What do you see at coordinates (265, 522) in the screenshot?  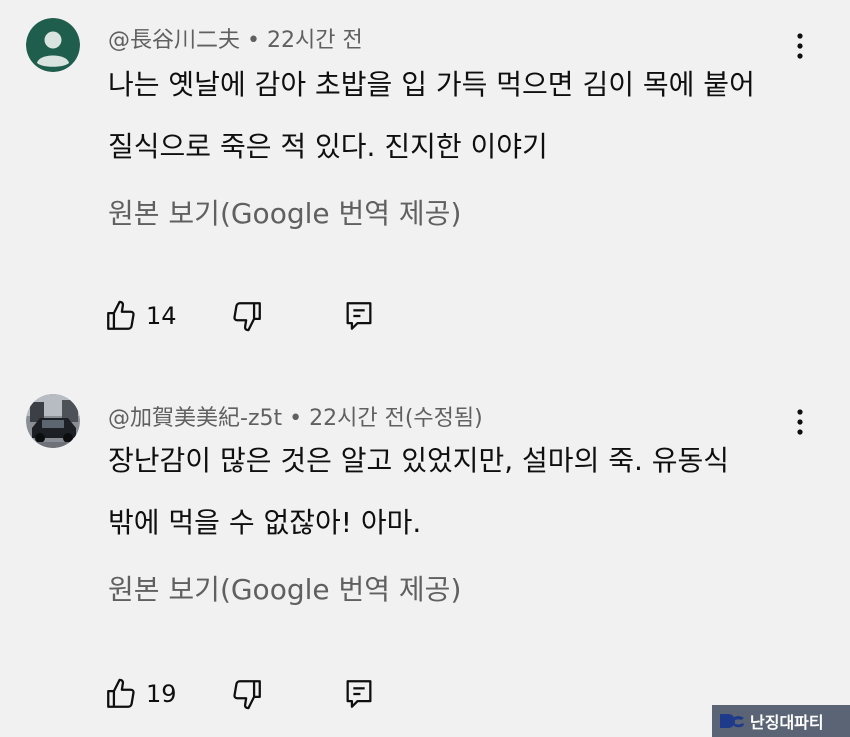 I see `comment-line: 밖에 먹을 수 없잖아! 아마.` at bounding box center [265, 522].